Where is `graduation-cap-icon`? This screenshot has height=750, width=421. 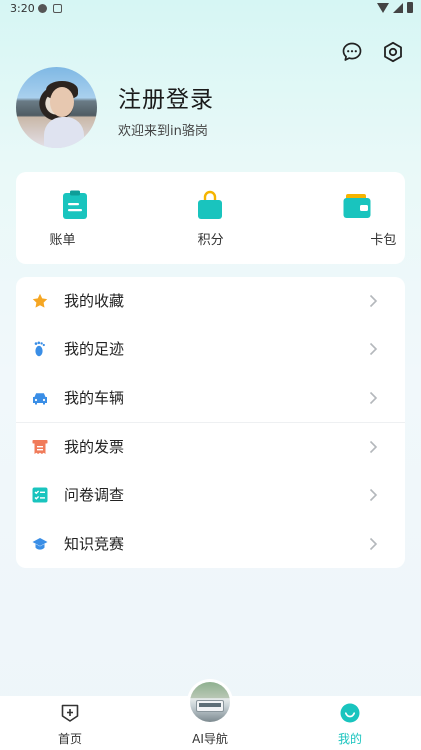 graduation-cap-icon is located at coordinates (40, 544).